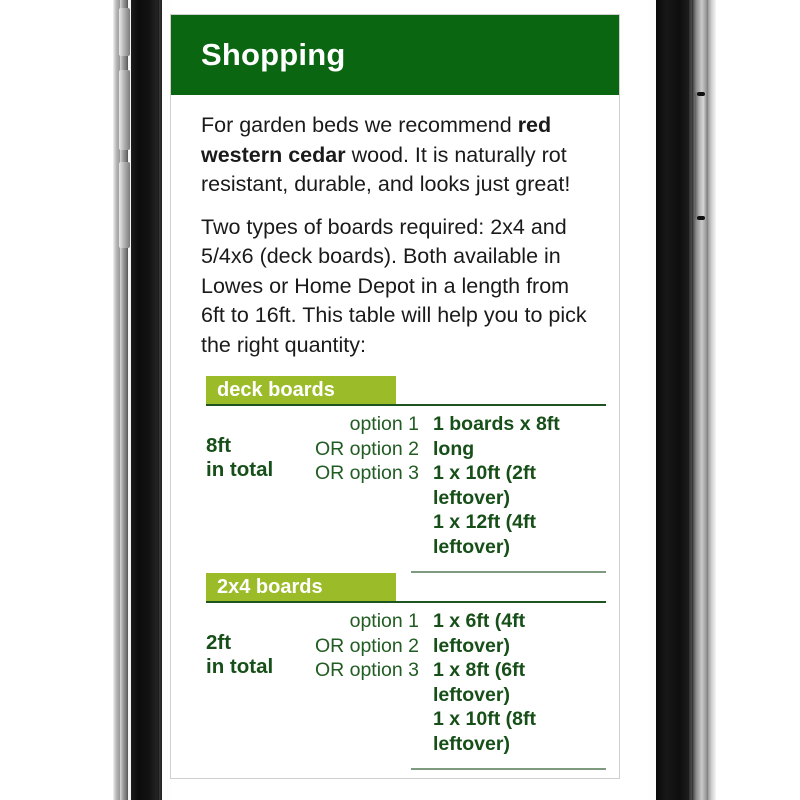  What do you see at coordinates (124, 32) in the screenshot?
I see `mute-switch-button` at bounding box center [124, 32].